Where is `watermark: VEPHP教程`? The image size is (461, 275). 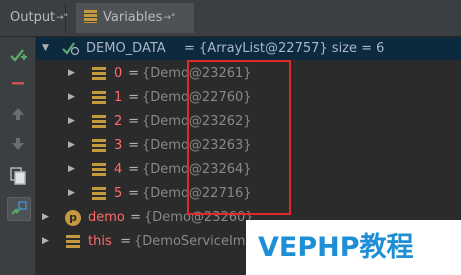 watermark: VEPHP教程 is located at coordinates (353, 247).